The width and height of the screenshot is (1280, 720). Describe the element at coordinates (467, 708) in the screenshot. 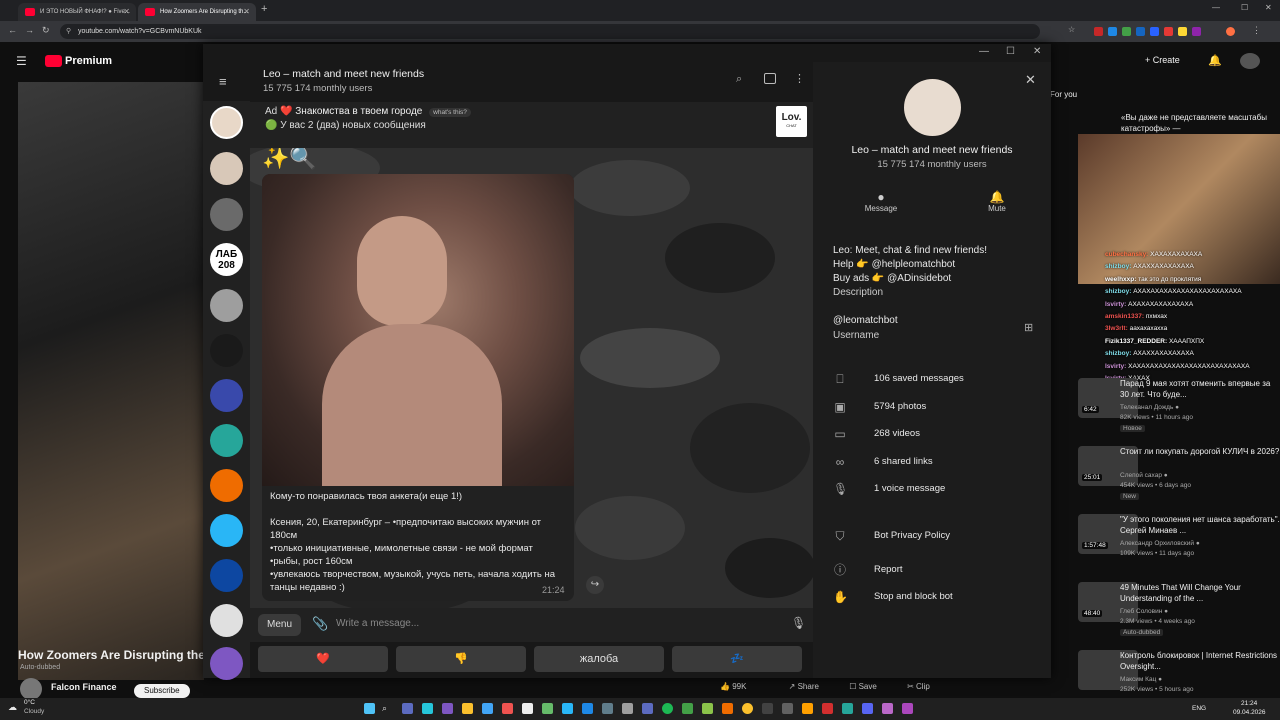

I see `file-explorer-icon` at that location.